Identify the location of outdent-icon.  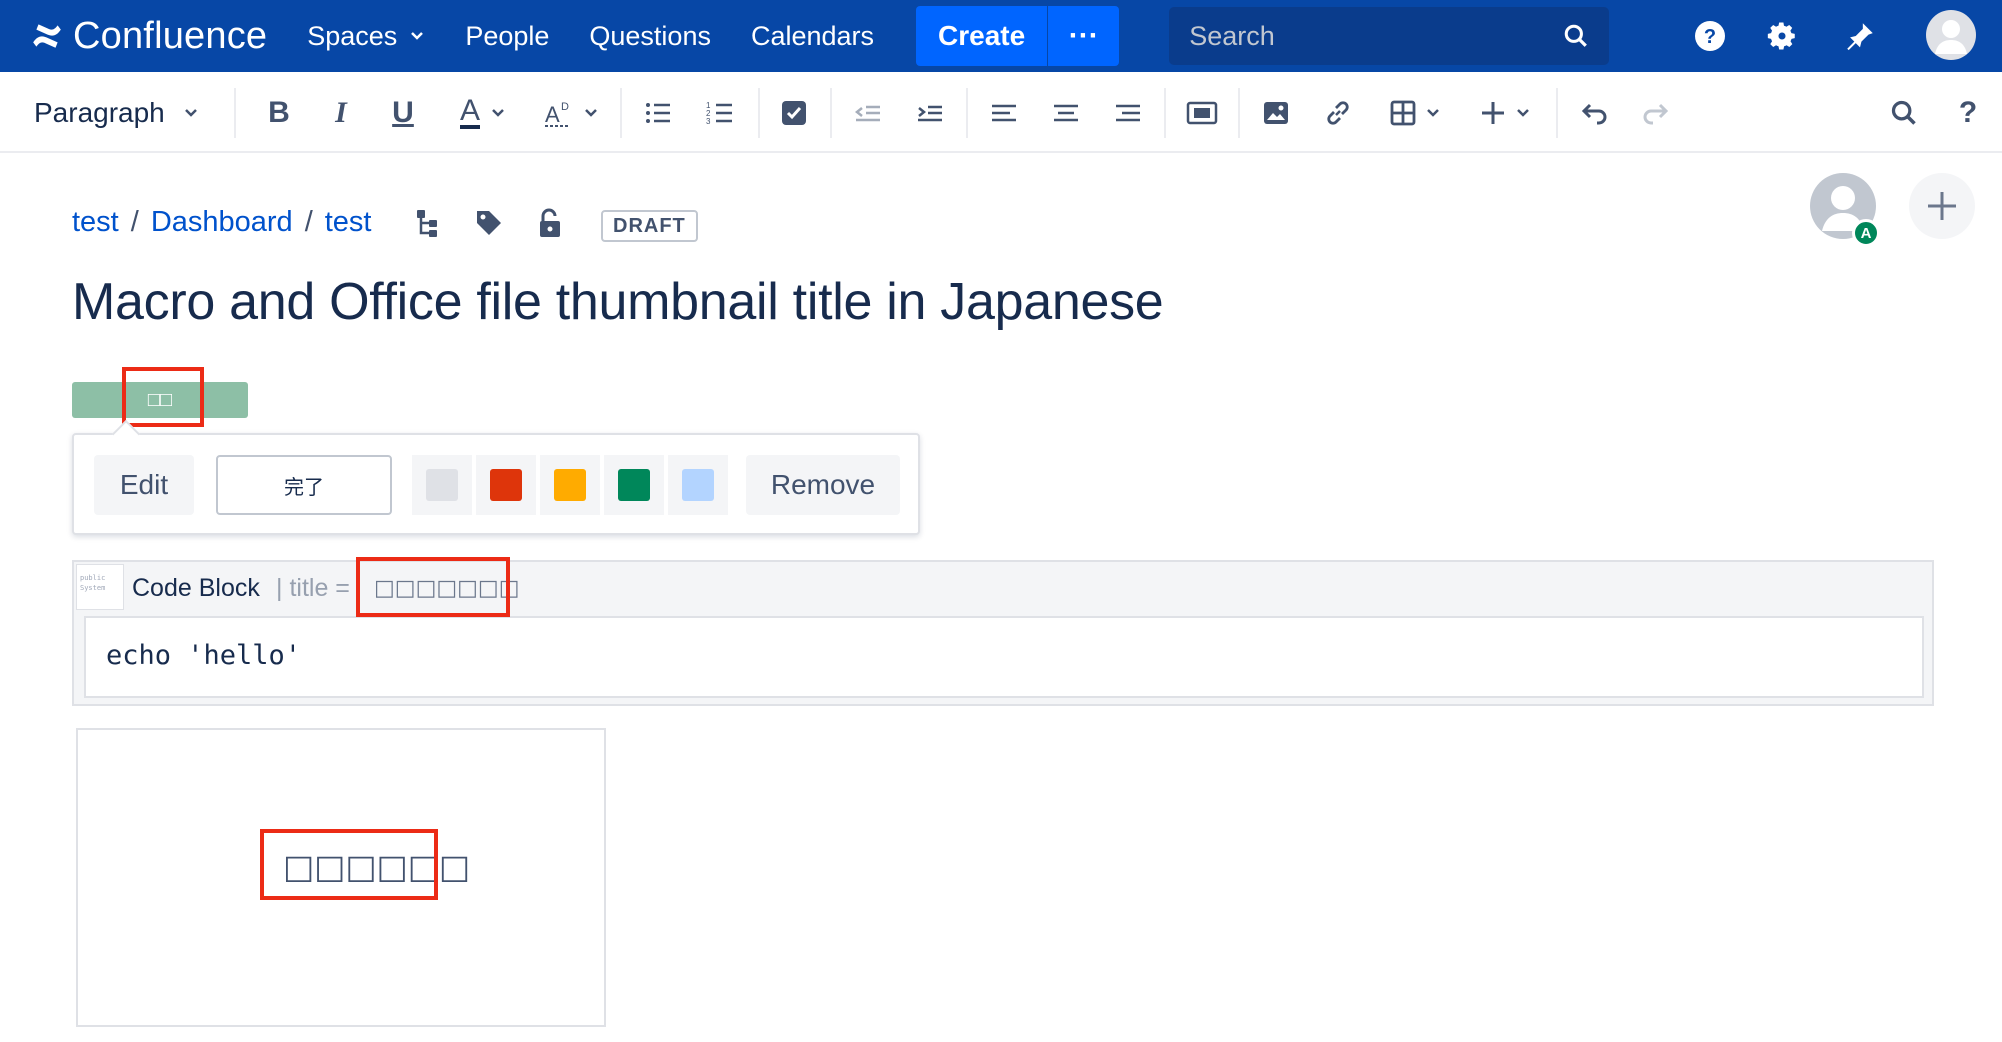
(867, 113).